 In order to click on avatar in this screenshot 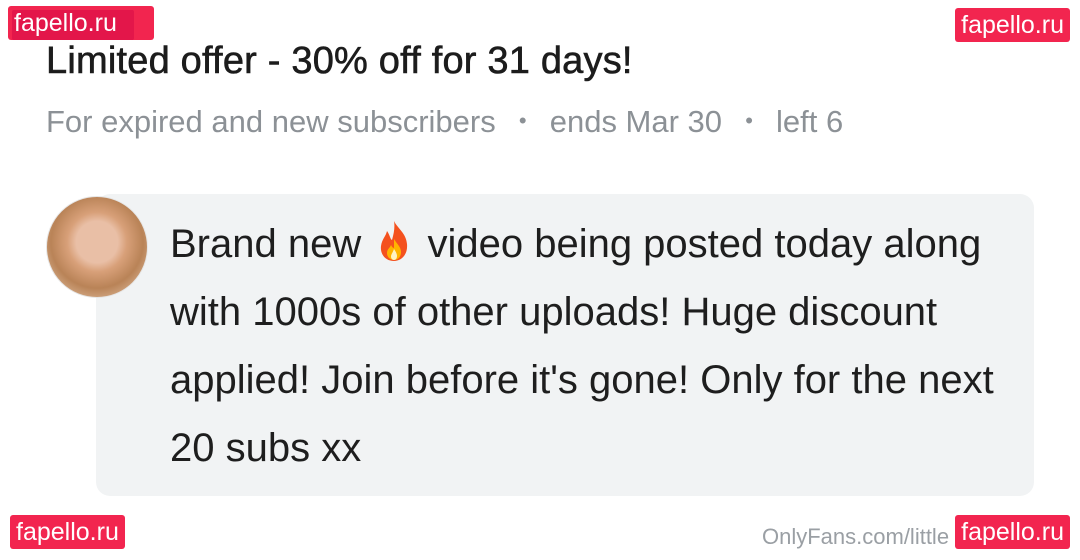, I will do `click(97, 247)`.